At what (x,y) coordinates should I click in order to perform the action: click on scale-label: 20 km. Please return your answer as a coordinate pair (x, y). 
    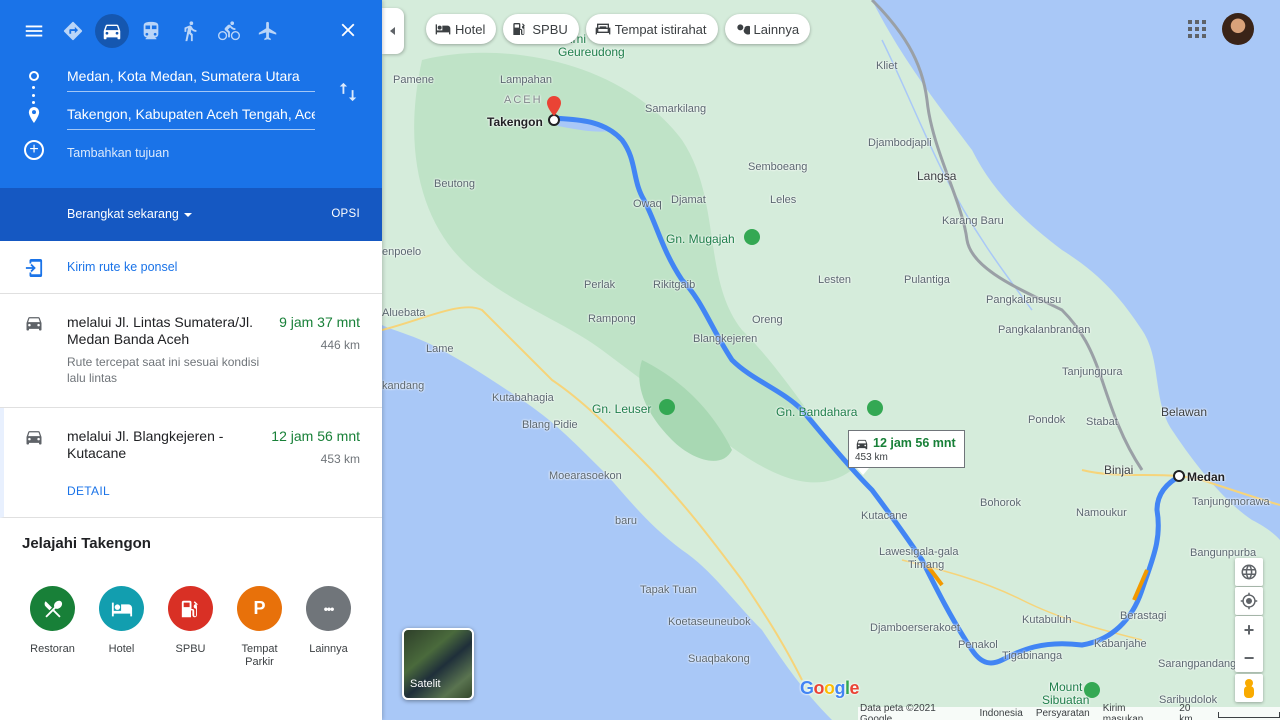
    Looking at the image, I should click on (1192, 711).